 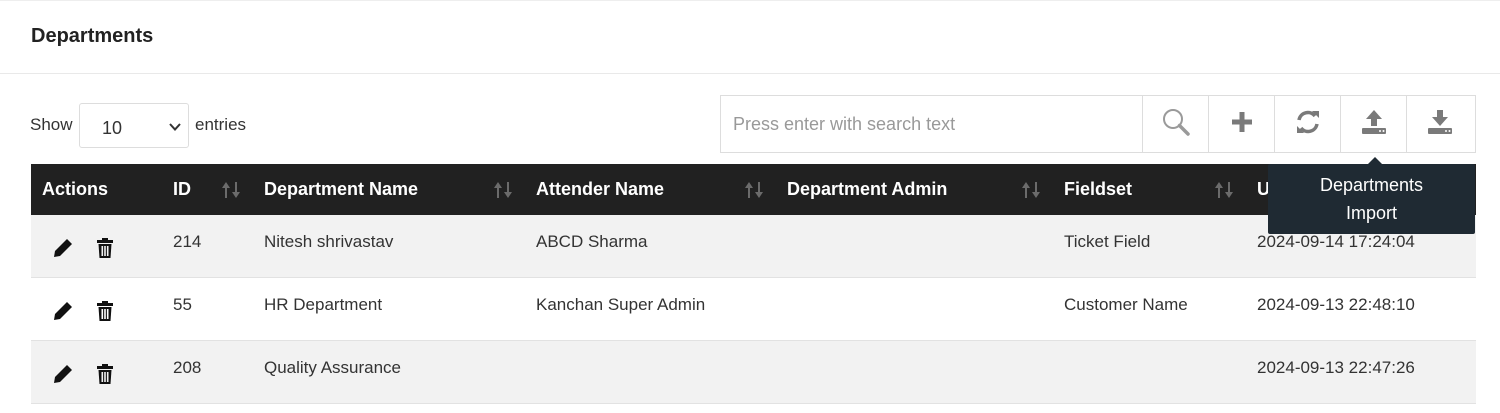 What do you see at coordinates (182, 304) in the screenshot?
I see `cell-id: 55` at bounding box center [182, 304].